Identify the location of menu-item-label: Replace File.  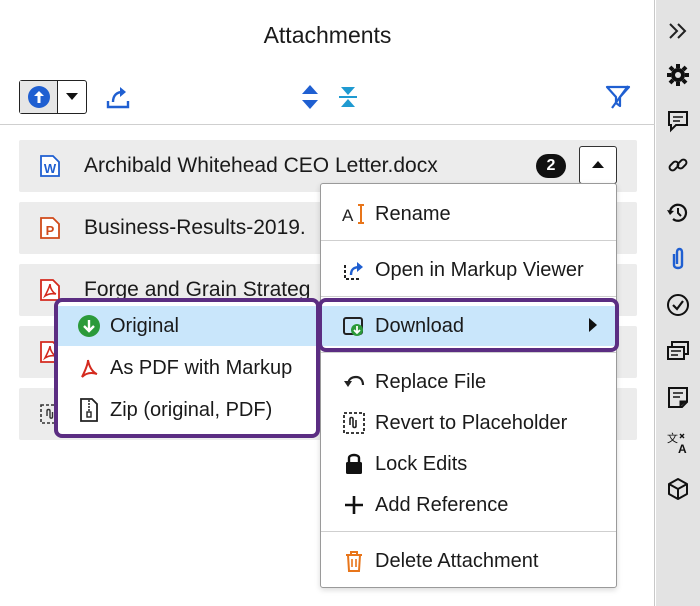
(431, 381).